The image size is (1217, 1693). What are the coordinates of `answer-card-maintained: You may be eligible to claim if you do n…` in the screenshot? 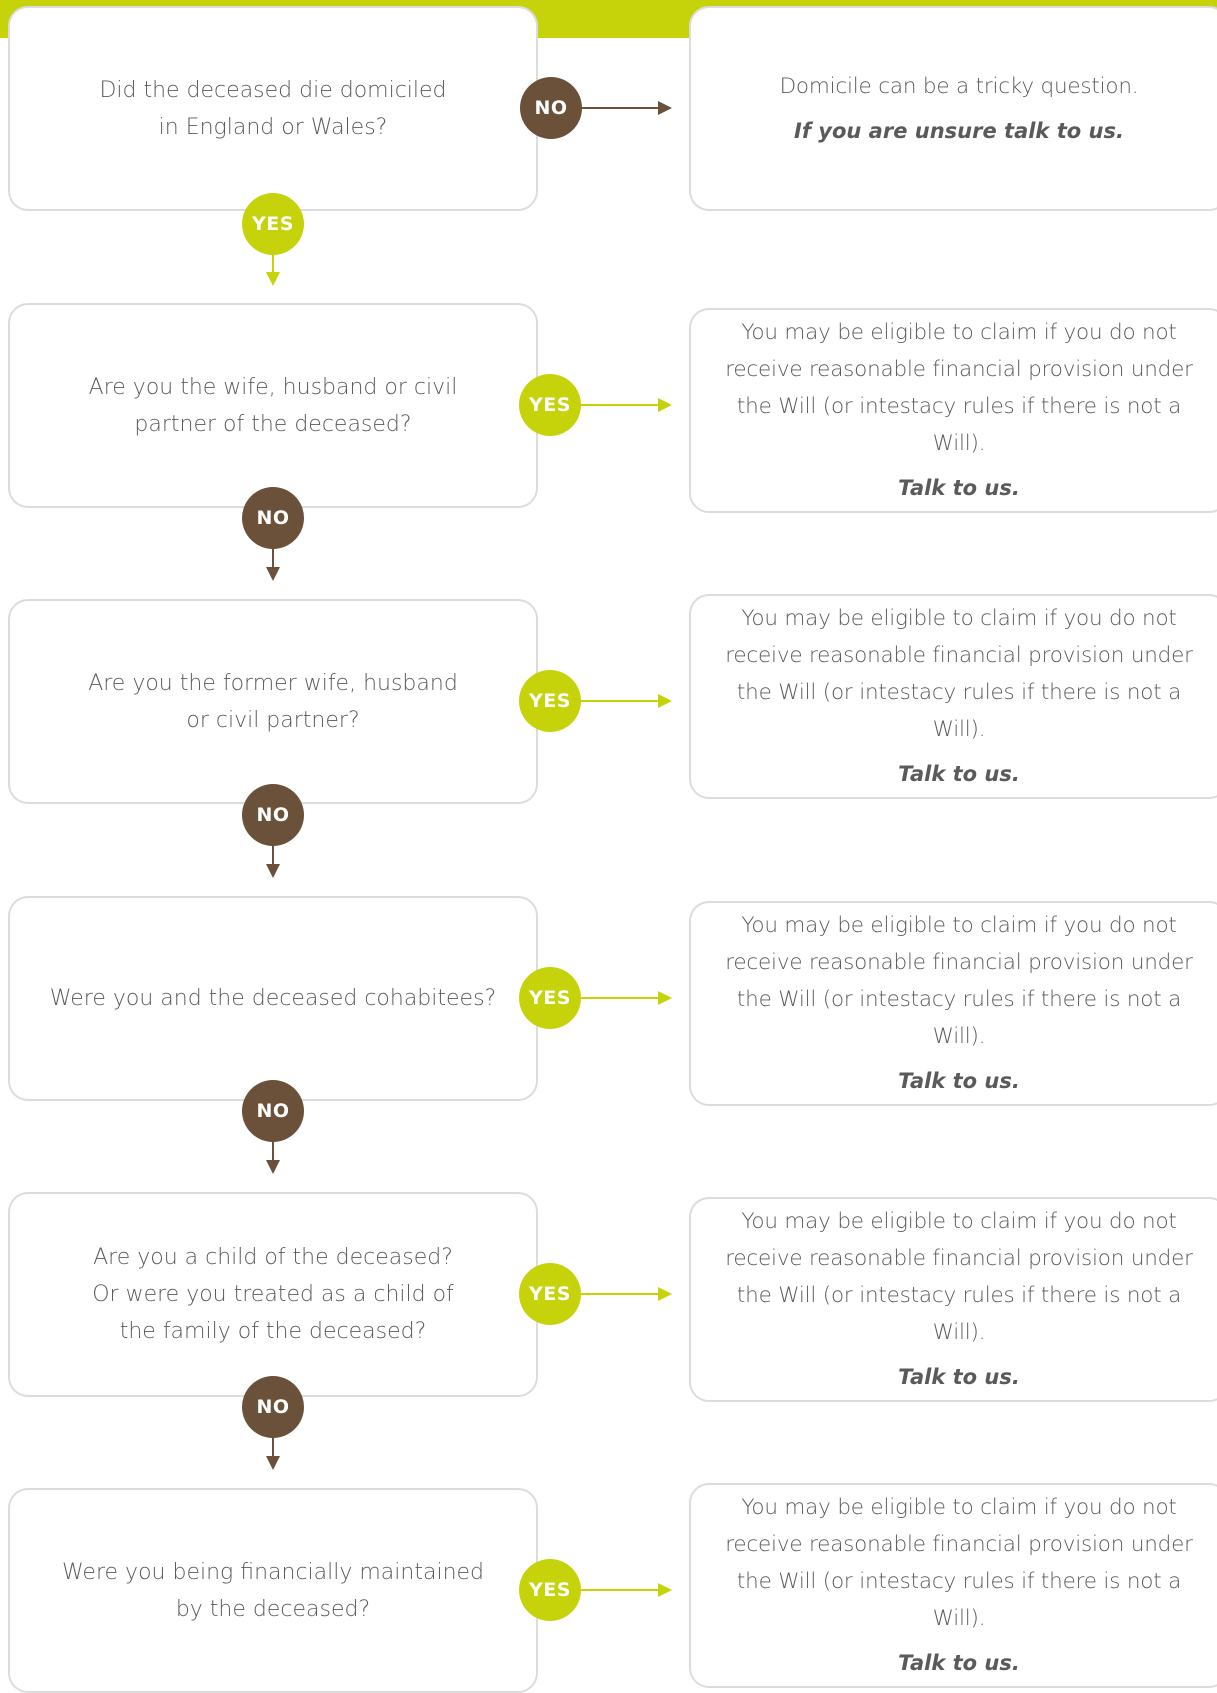 It's located at (953, 1585).